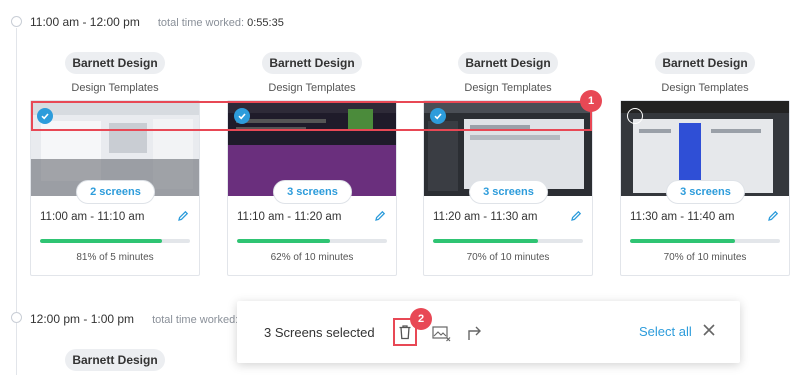  Describe the element at coordinates (289, 217) in the screenshot. I see `time-range: 11:10 am - 11:20 am` at that location.